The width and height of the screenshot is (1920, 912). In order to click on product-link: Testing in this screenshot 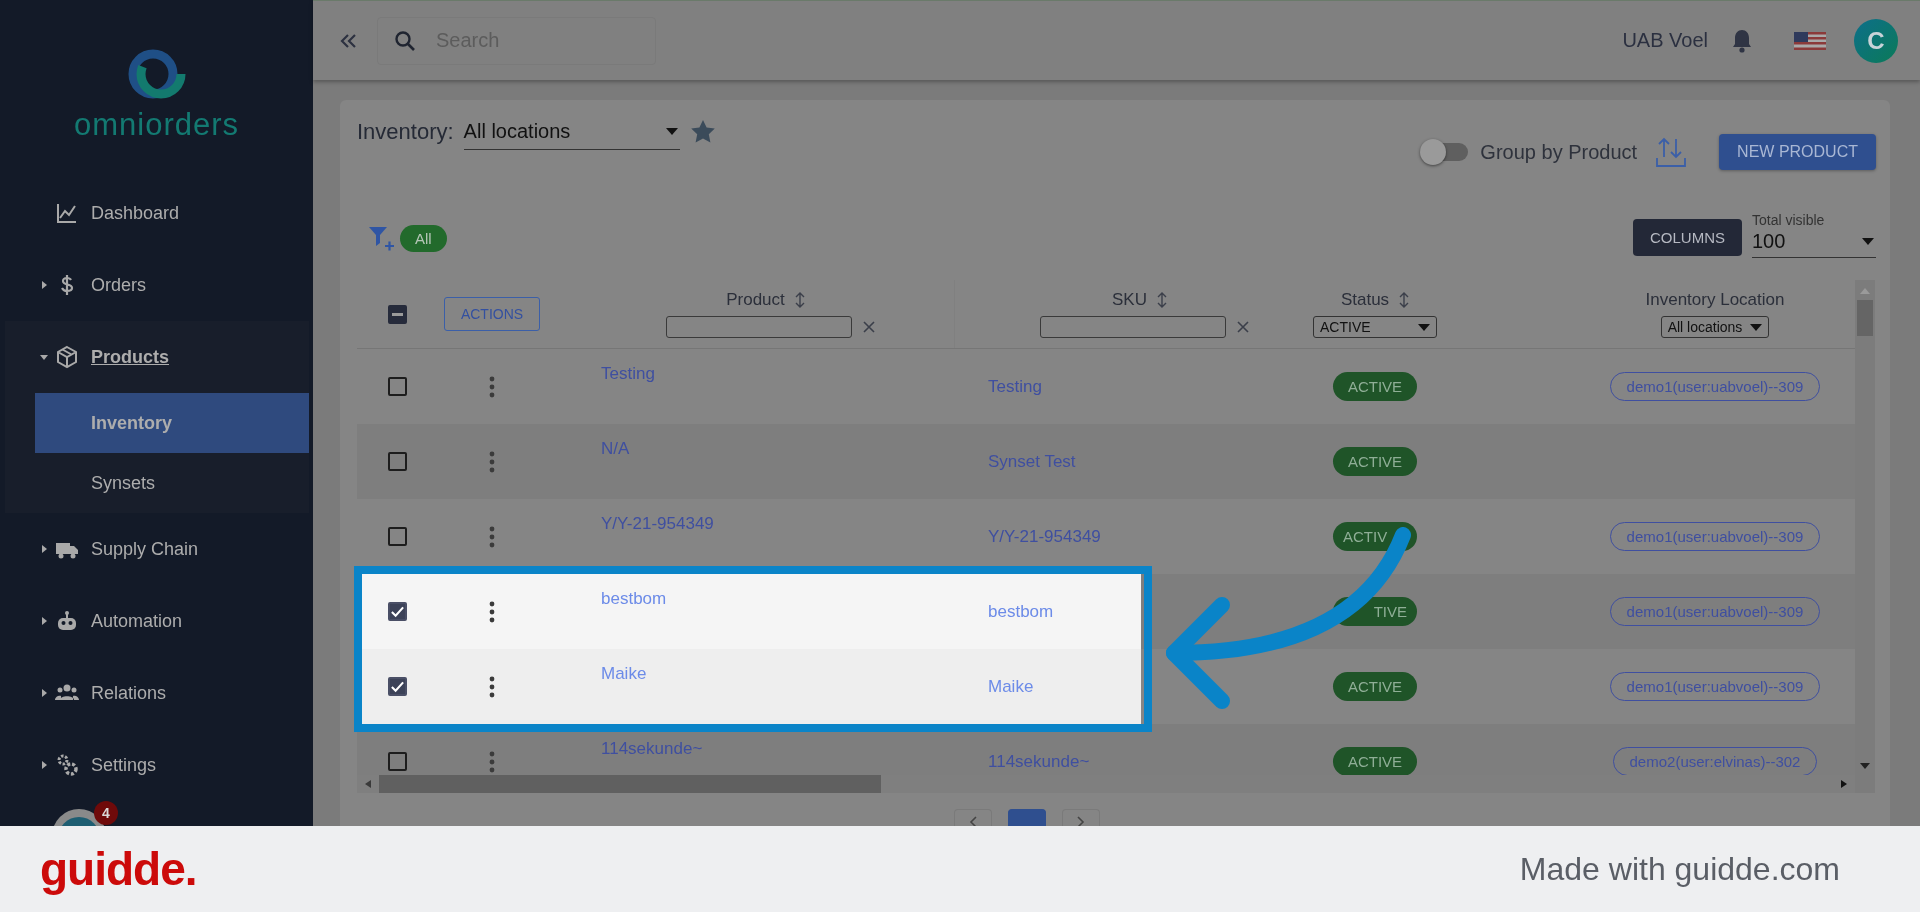, I will do `click(628, 374)`.